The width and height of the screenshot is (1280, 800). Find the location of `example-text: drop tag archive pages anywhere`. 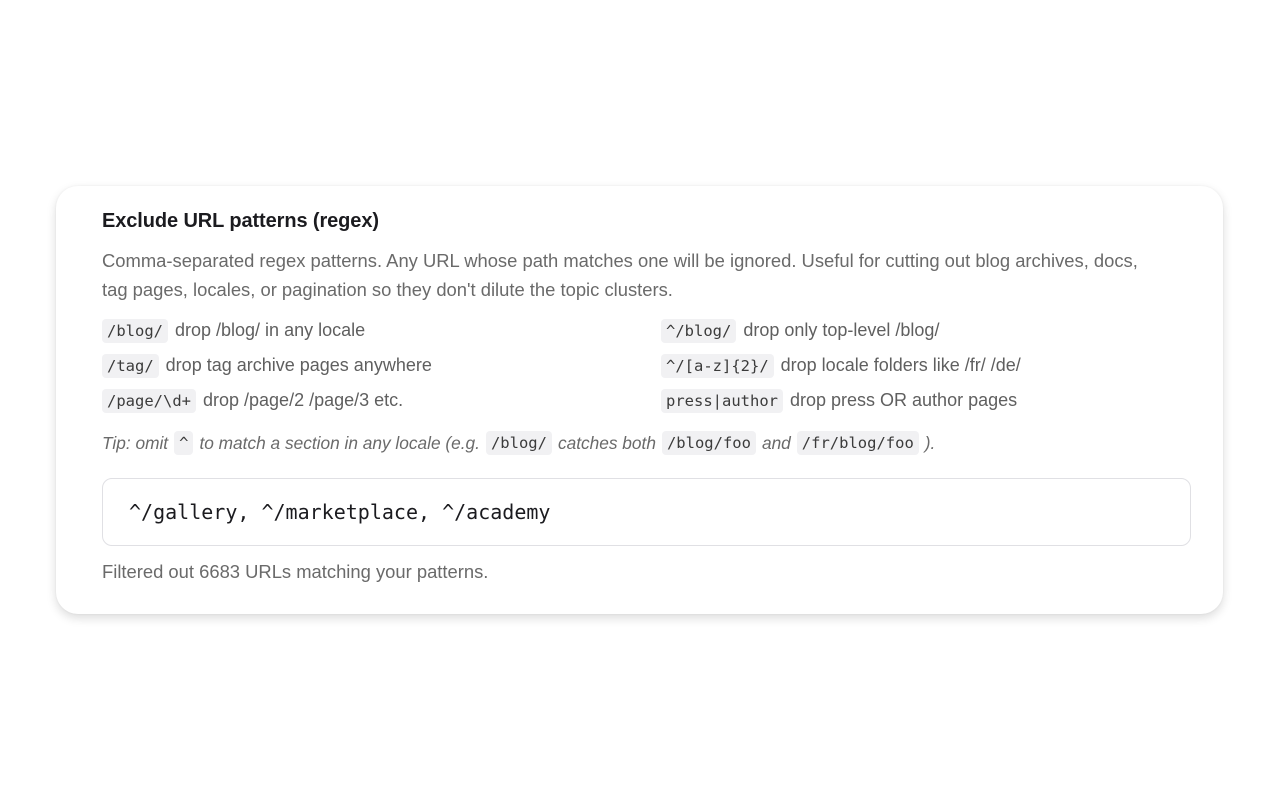

example-text: drop tag archive pages anywhere is located at coordinates (298, 365).